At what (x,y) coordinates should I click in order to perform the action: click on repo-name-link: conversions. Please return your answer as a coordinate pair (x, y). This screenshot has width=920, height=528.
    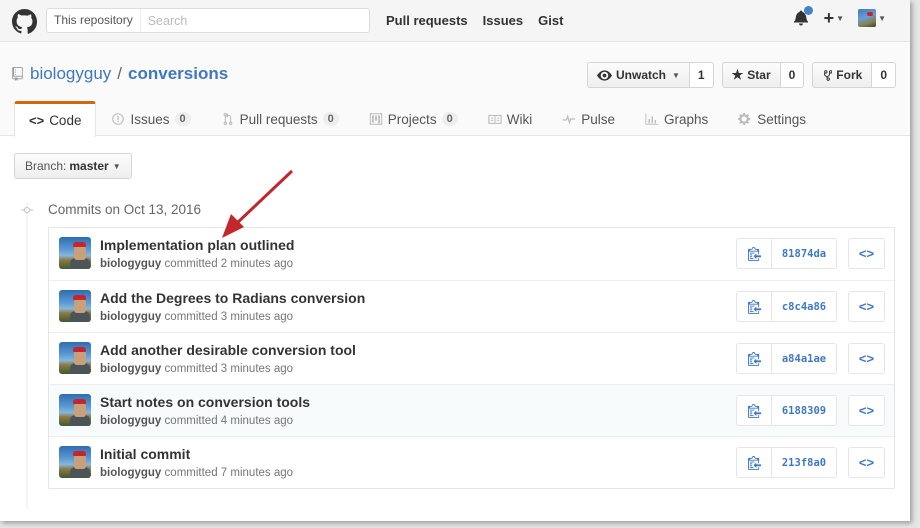
    Looking at the image, I should click on (178, 74).